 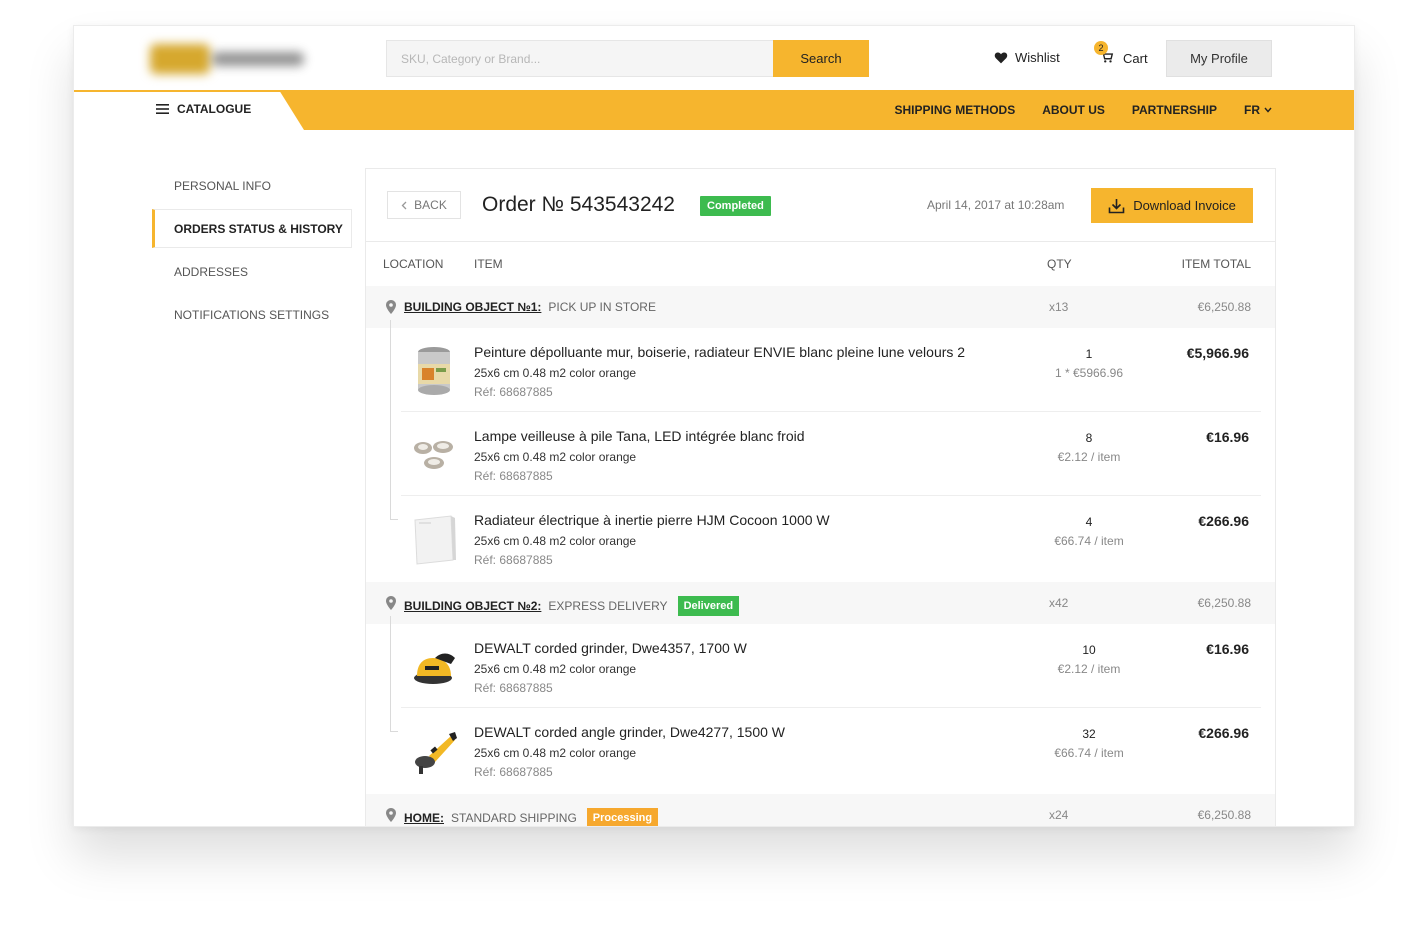 I want to click on location-group-title: HOME: STANDARD SHIPPING Processing, so click(x=531, y=817).